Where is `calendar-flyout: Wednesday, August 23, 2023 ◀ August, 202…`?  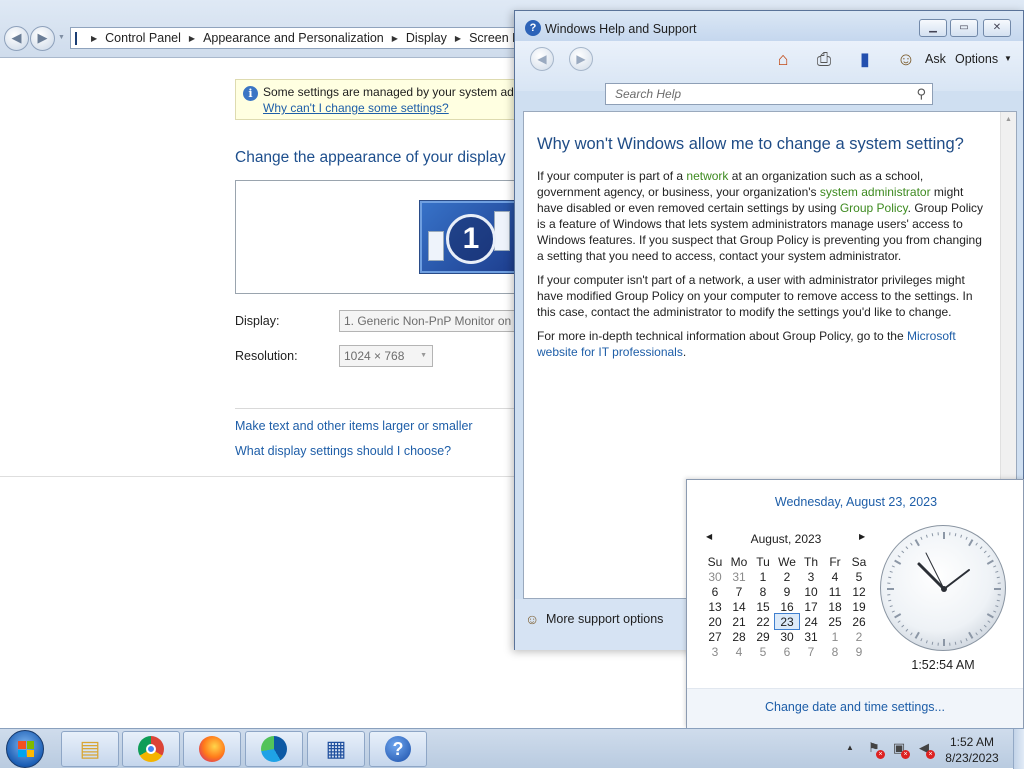
calendar-flyout: Wednesday, August 23, 2023 ◀ August, 202… is located at coordinates (855, 603).